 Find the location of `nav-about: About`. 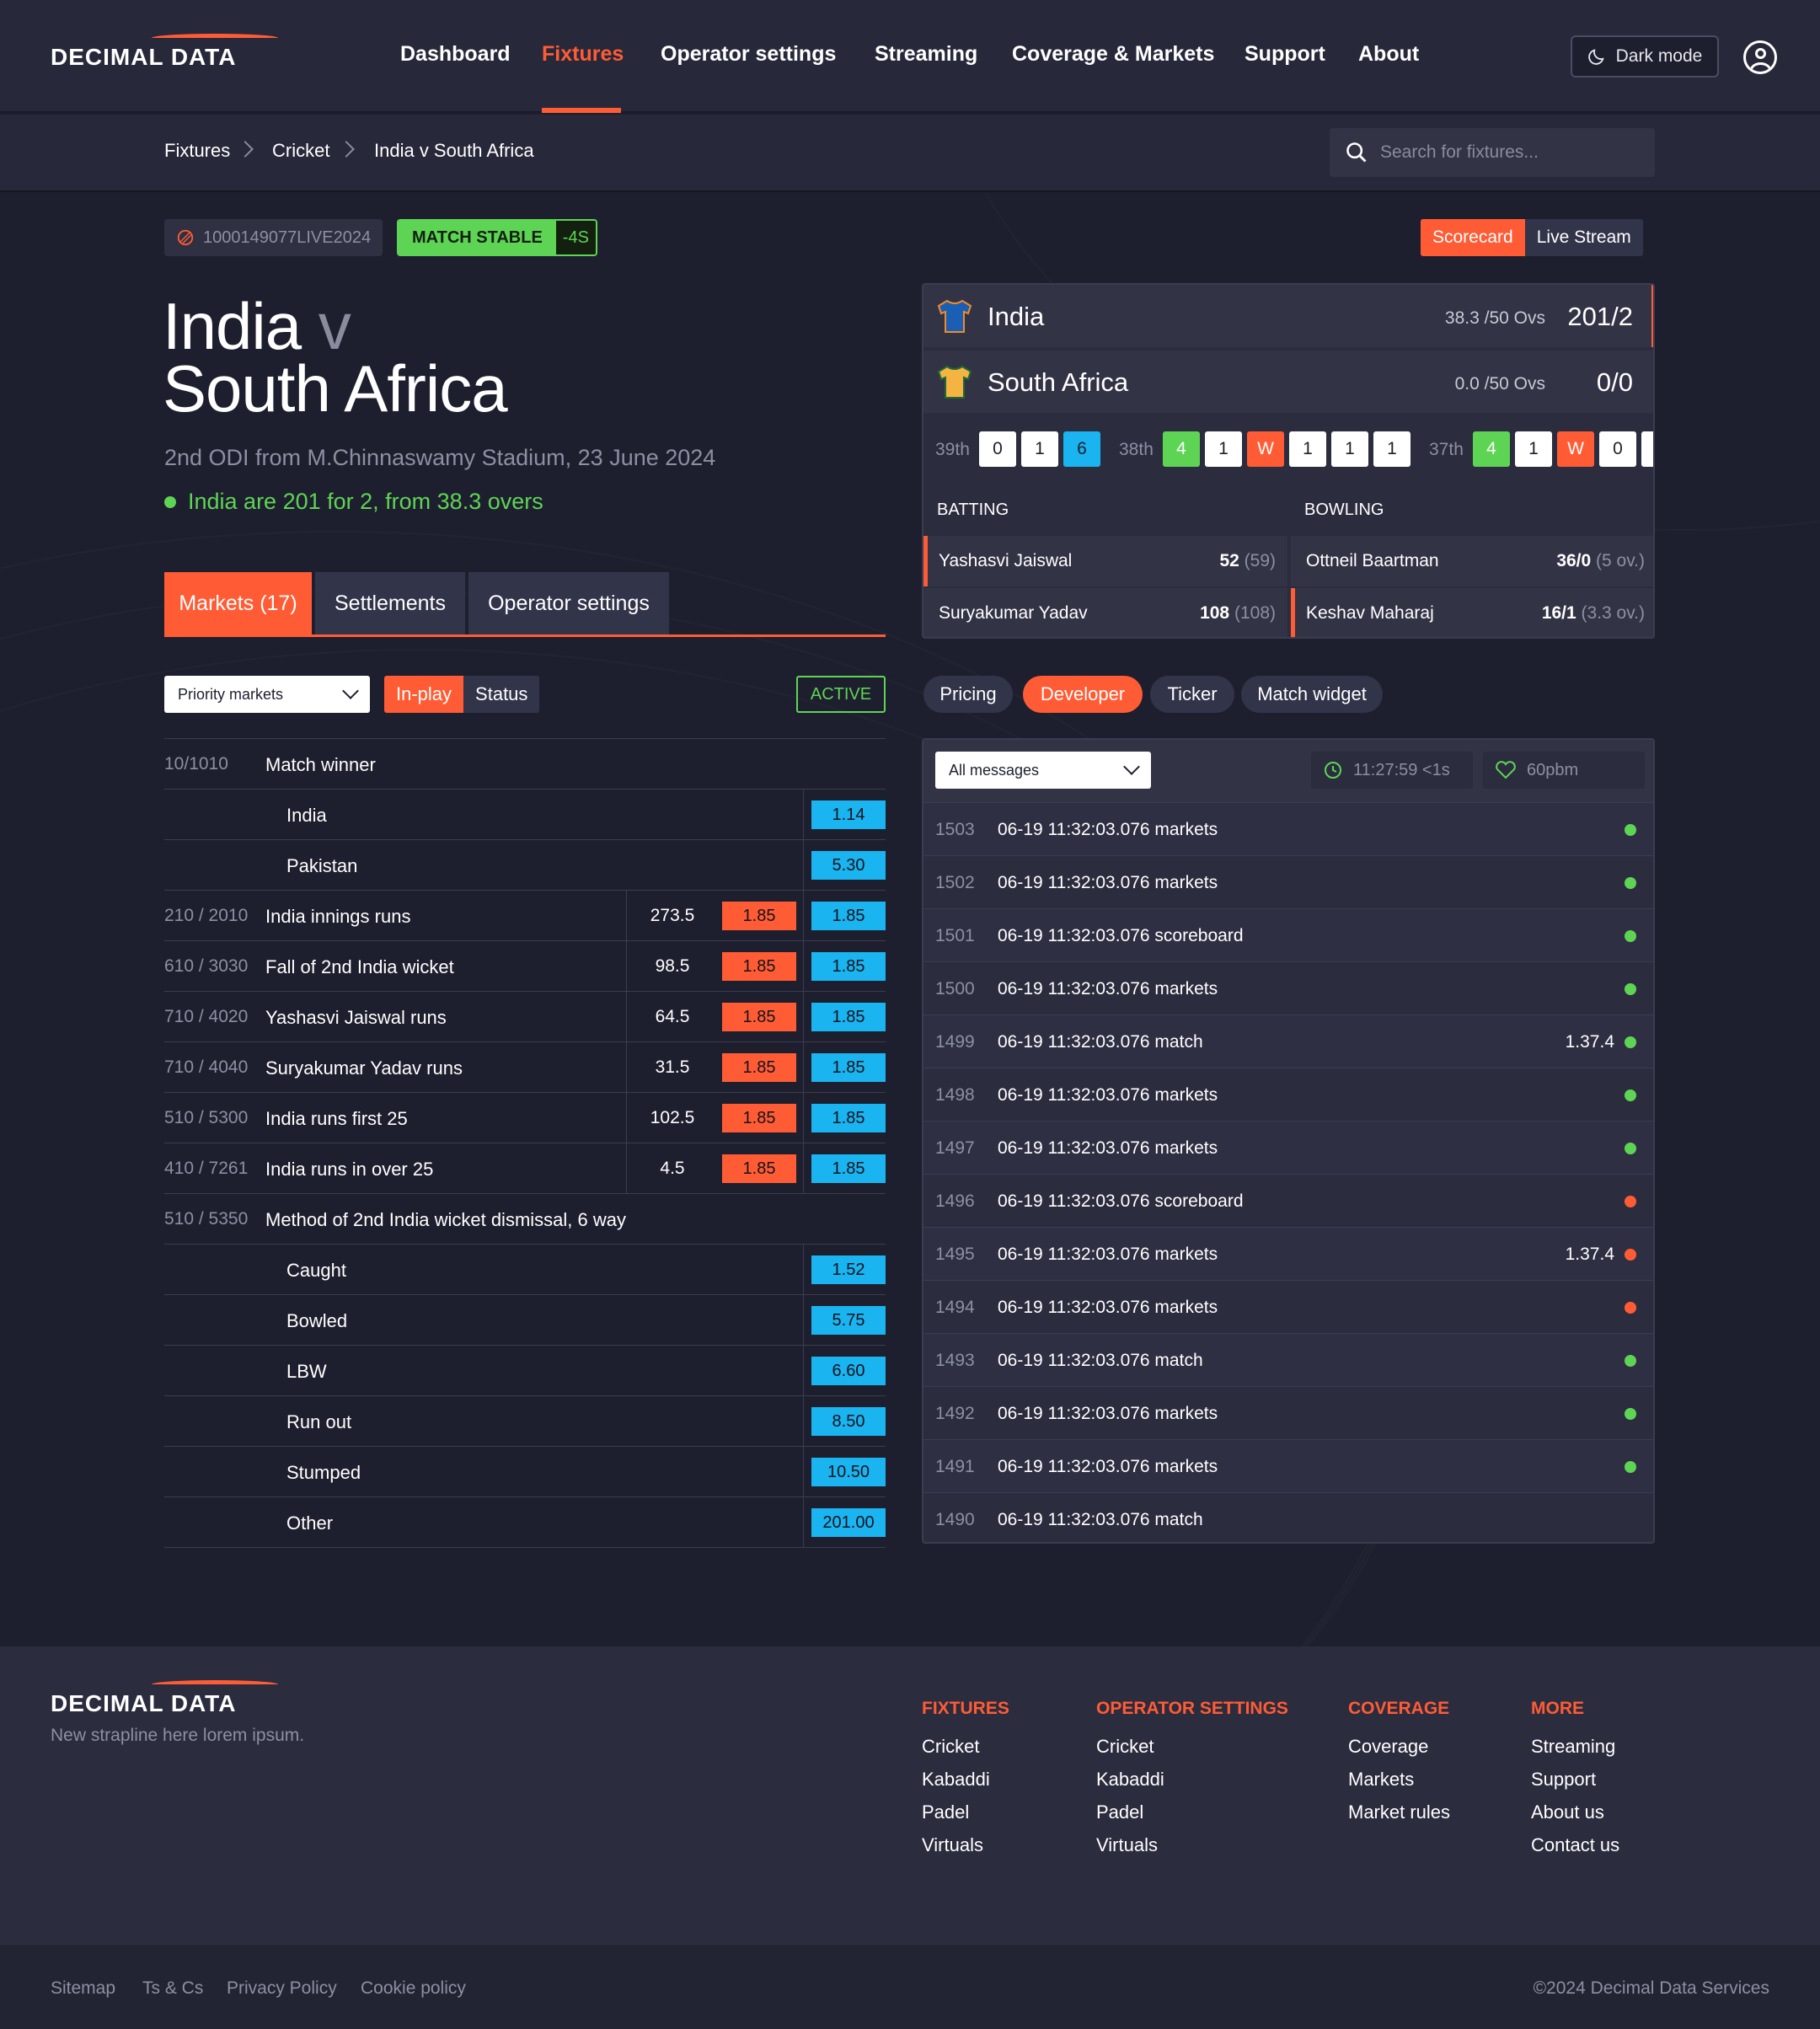

nav-about: About is located at coordinates (1388, 54).